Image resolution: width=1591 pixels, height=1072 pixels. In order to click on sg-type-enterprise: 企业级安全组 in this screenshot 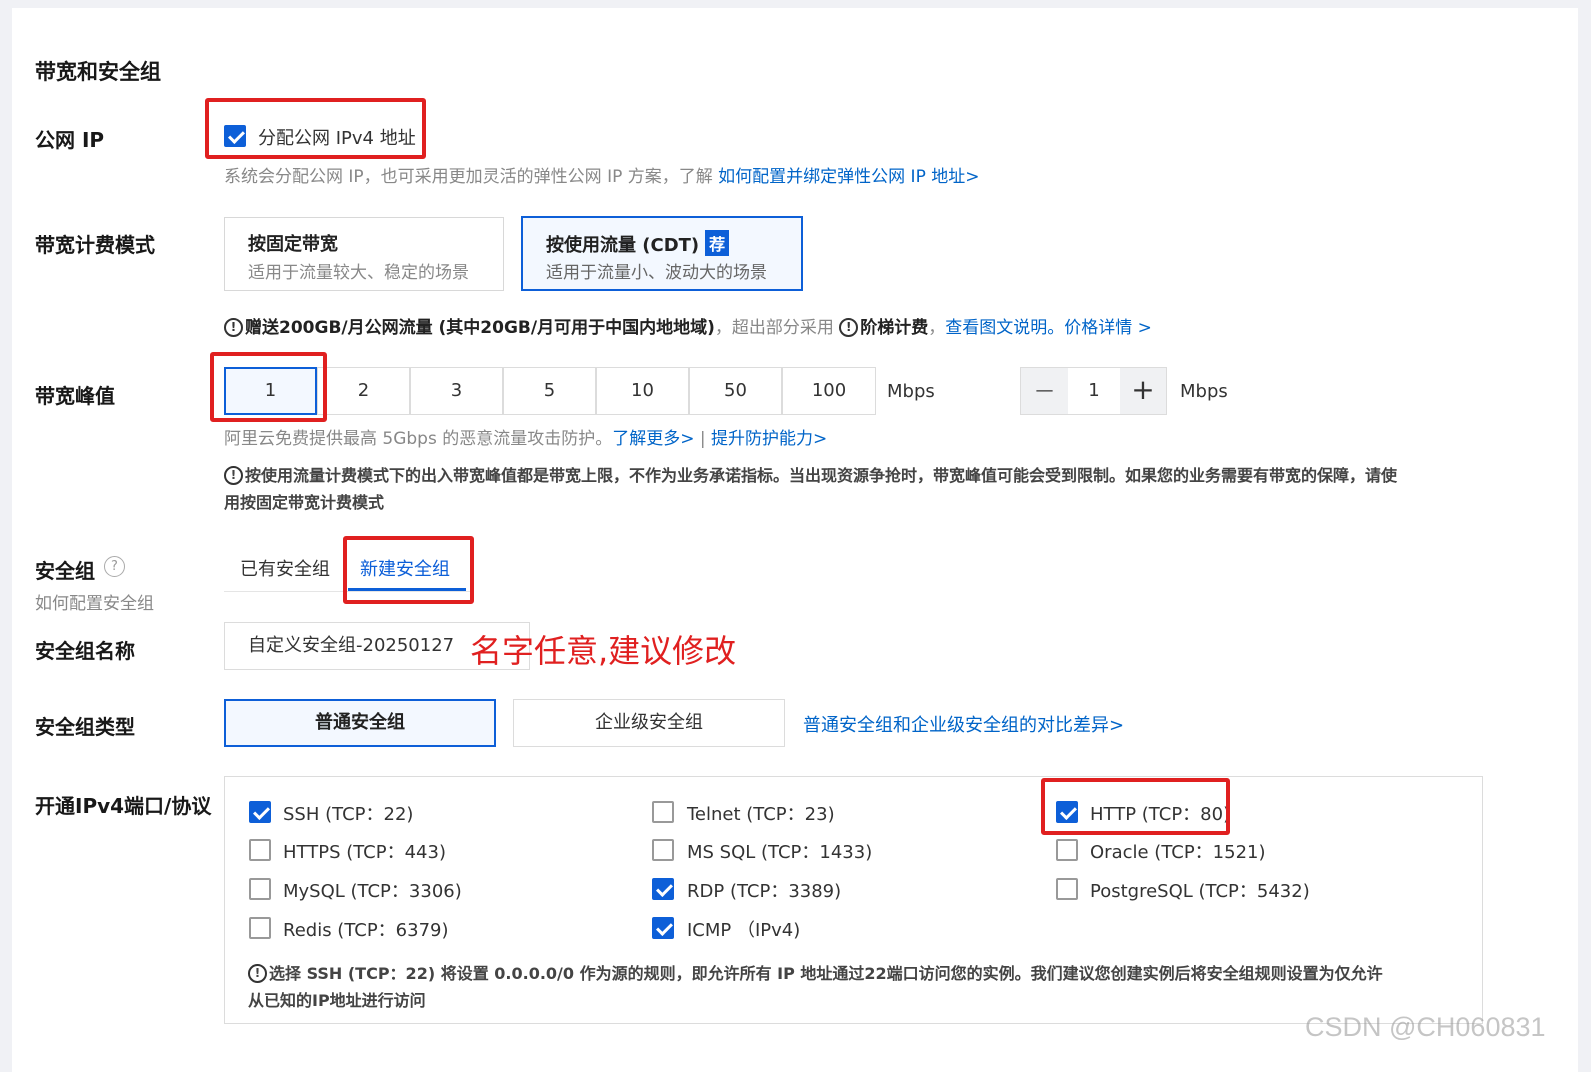, I will do `click(649, 723)`.